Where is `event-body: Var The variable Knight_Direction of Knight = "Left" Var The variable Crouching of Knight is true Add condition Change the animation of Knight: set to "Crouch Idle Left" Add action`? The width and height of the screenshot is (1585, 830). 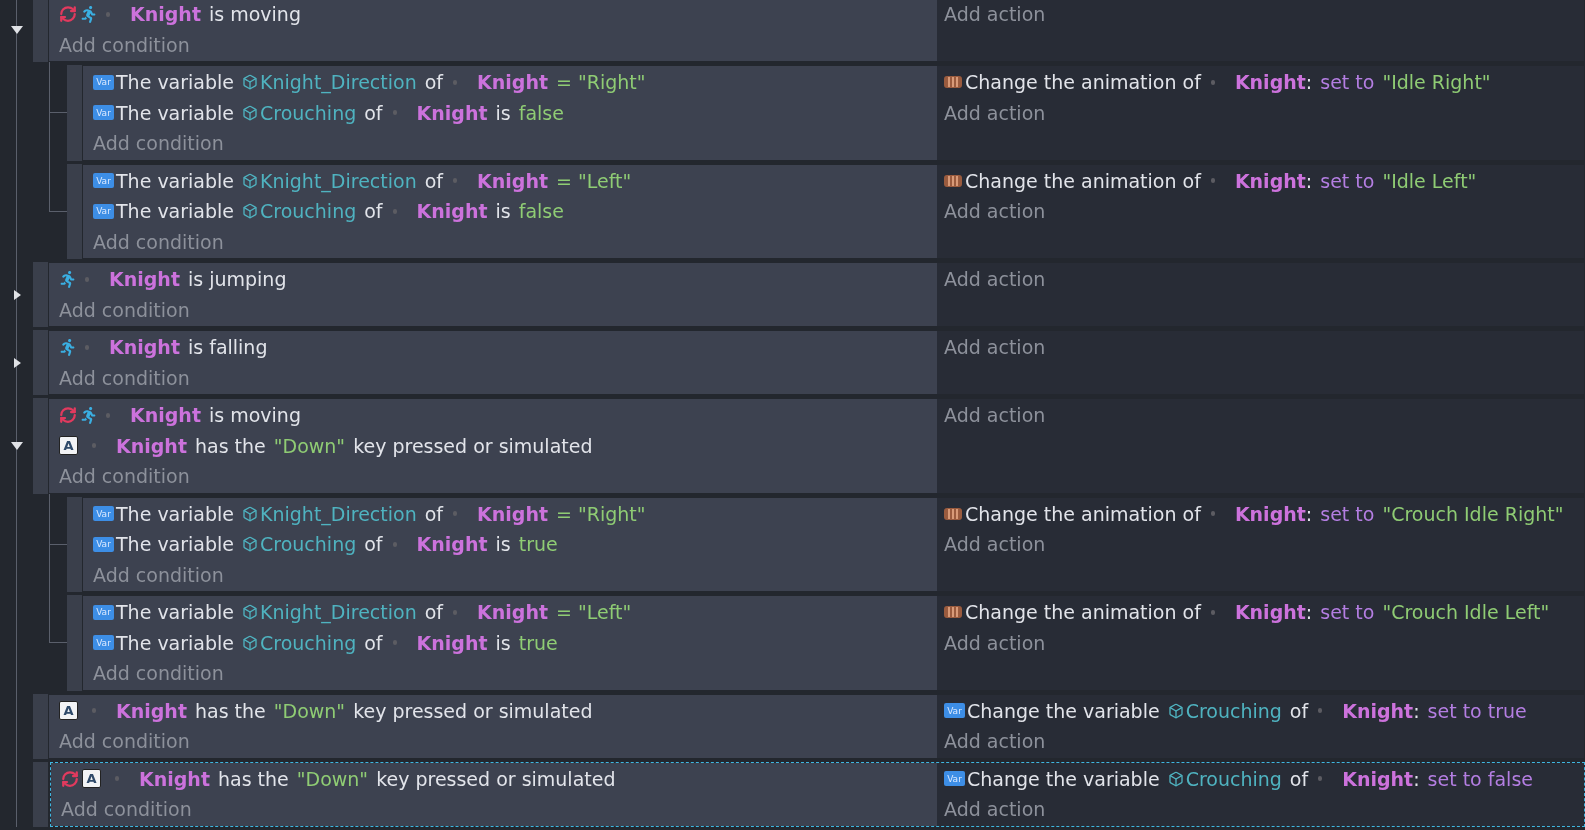 event-body: Var The variable Knight_Direction of Knight = "Left" Var The variable Crouching of Knight is true Add condition Change the animation of Knight: set to "Crouch Idle Left" Add action is located at coordinates (833, 643).